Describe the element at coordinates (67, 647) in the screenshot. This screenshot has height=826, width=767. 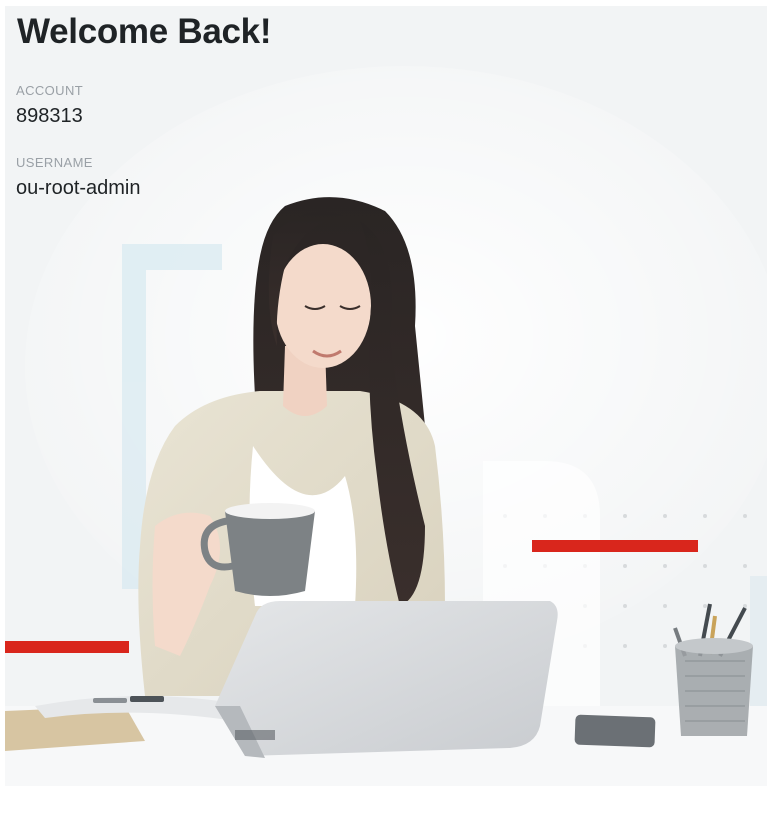
I see `red-accent-line-left` at that location.